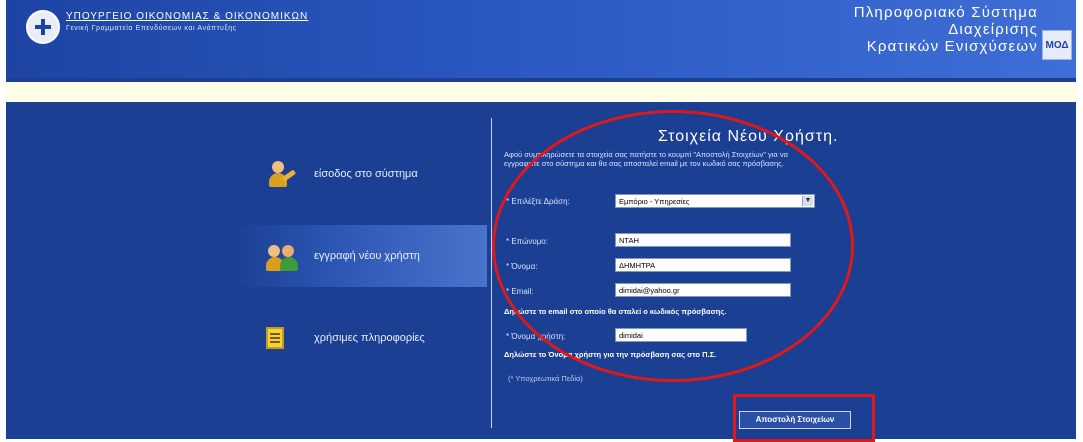 The width and height of the screenshot is (1083, 442). Describe the element at coordinates (187, 16) in the screenshot. I see `ministry-name: ΥΠΟΥΡΓΕΙΟ ΟΙΚΟΝΟΜΙΑΣ & ΟΙΚΟΝΟΜΙΚΩΝ` at that location.